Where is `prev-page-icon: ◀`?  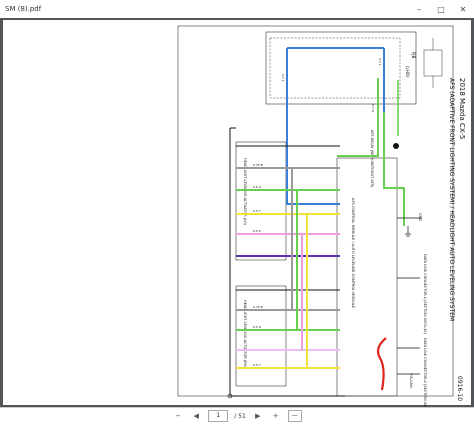 prev-page-icon: ◀ is located at coordinates (196, 416).